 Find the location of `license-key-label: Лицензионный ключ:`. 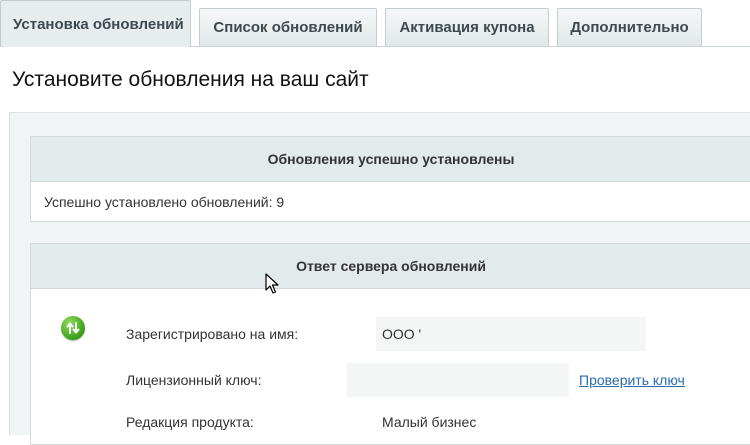

license-key-label: Лицензионный ключ: is located at coordinates (194, 380).